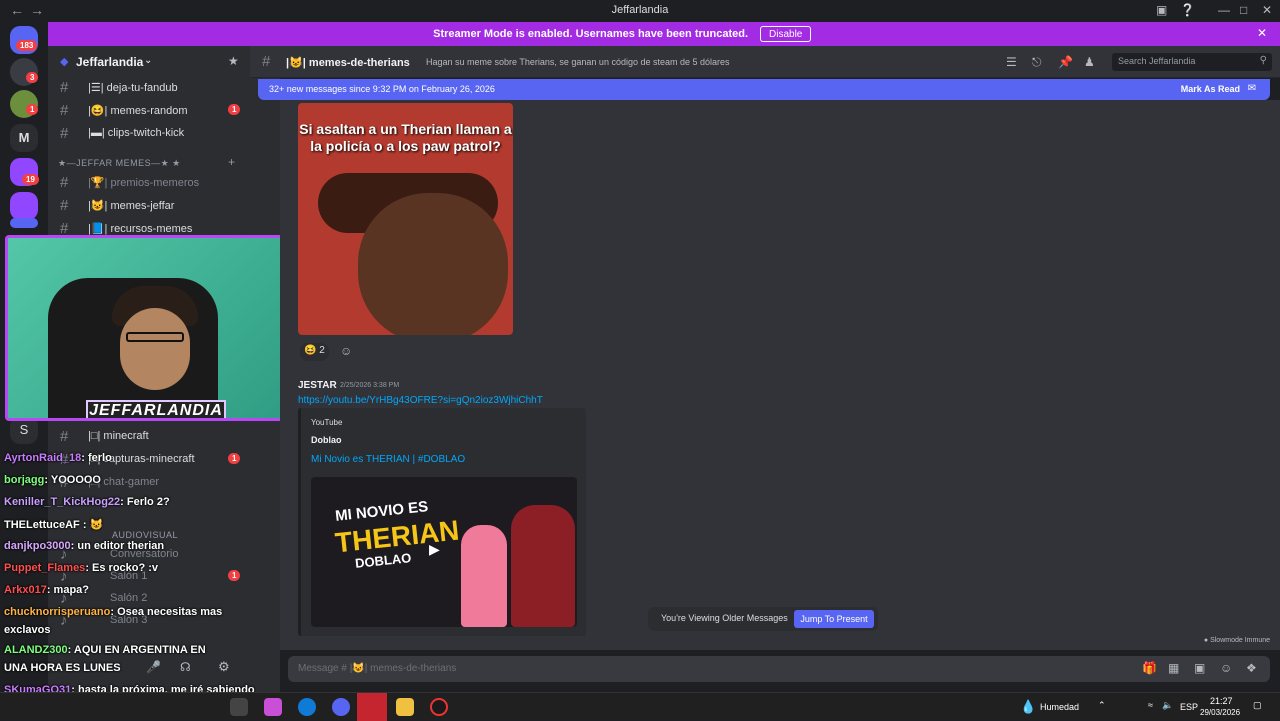 This screenshot has width=1280, height=721. I want to click on copilot-icon, so click(273, 707).